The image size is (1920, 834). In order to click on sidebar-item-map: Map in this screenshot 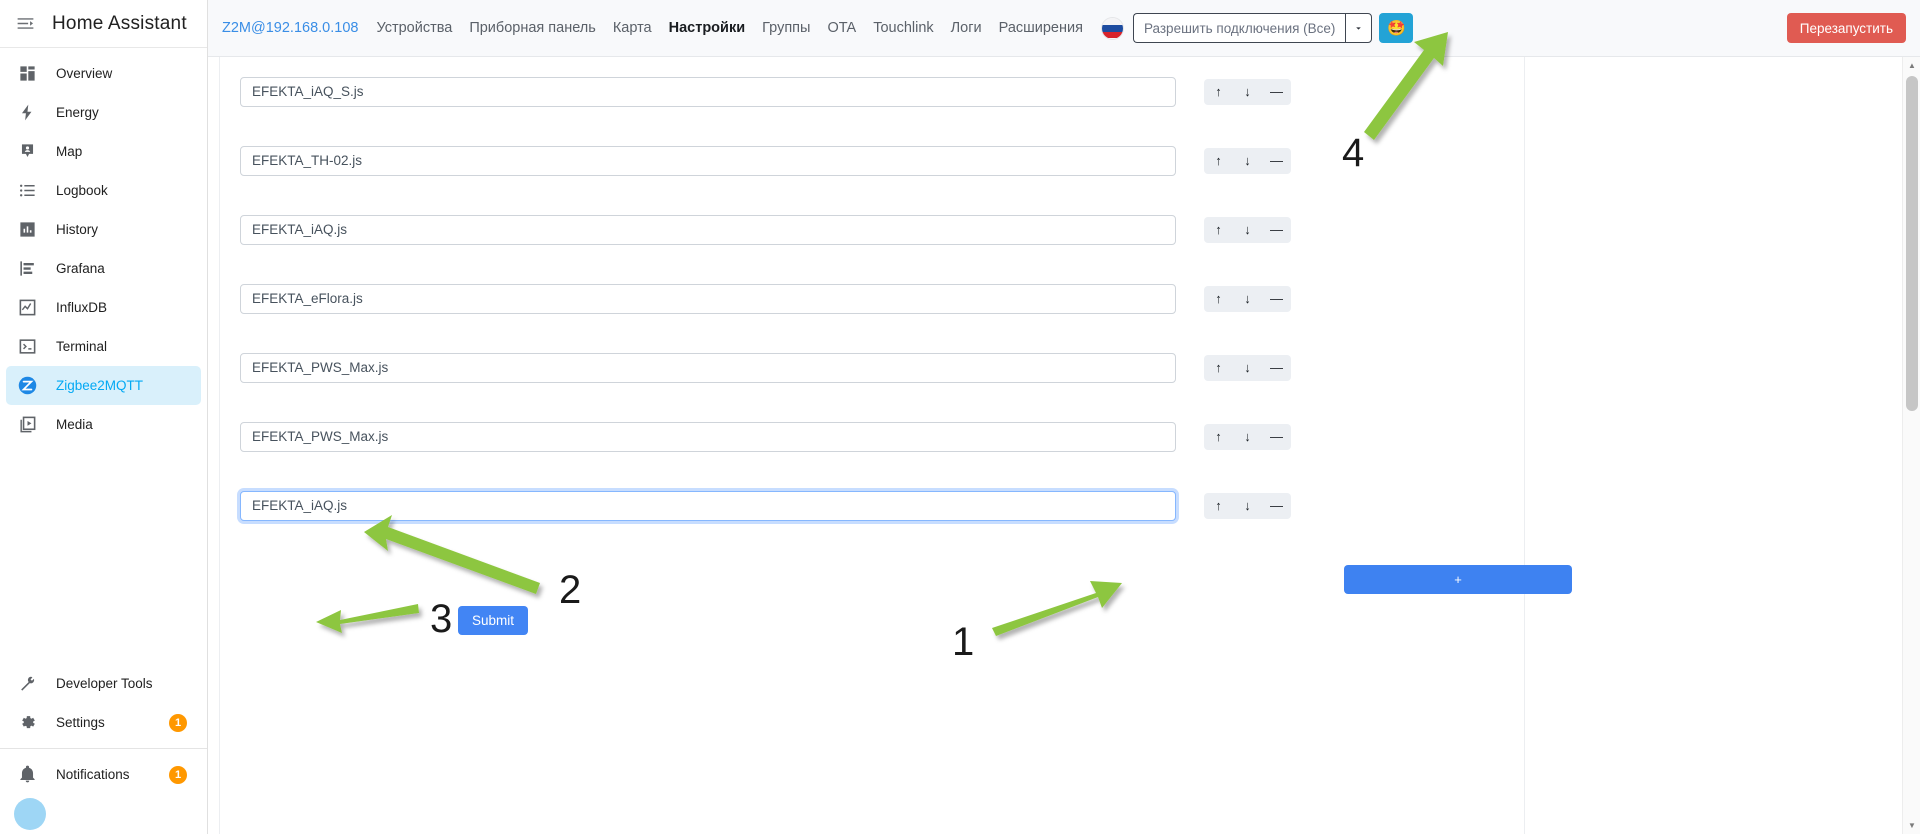, I will do `click(103, 151)`.